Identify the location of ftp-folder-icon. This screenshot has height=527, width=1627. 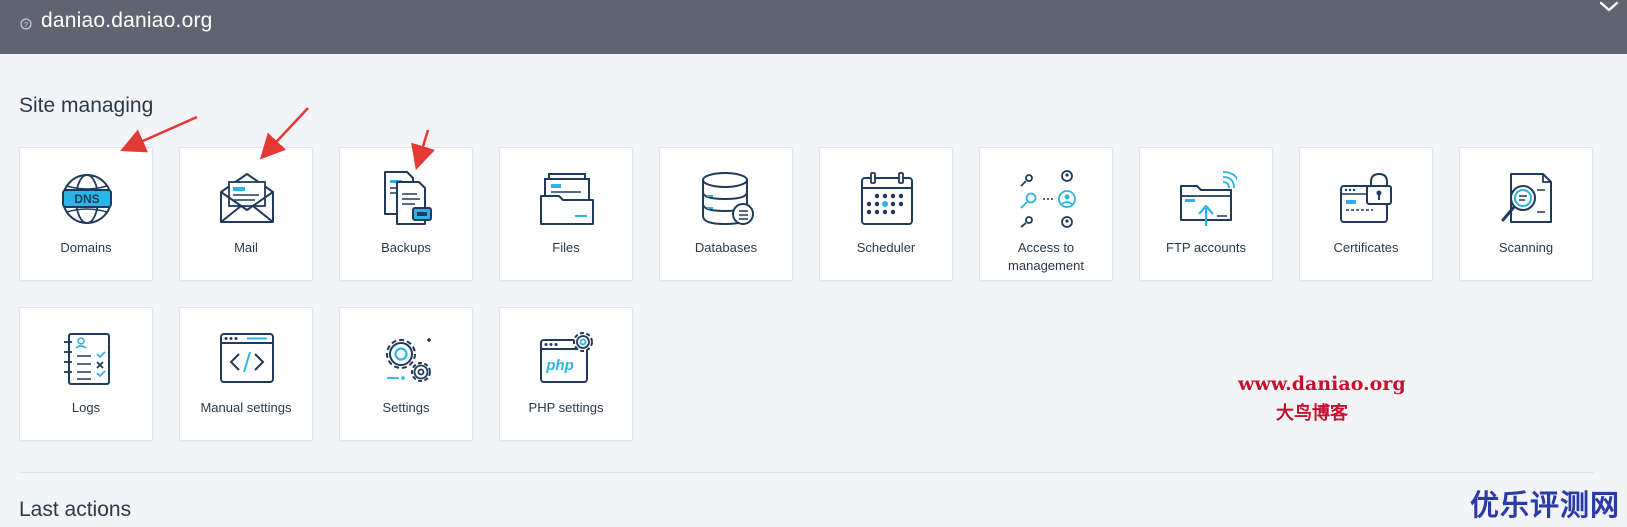
(1208, 198).